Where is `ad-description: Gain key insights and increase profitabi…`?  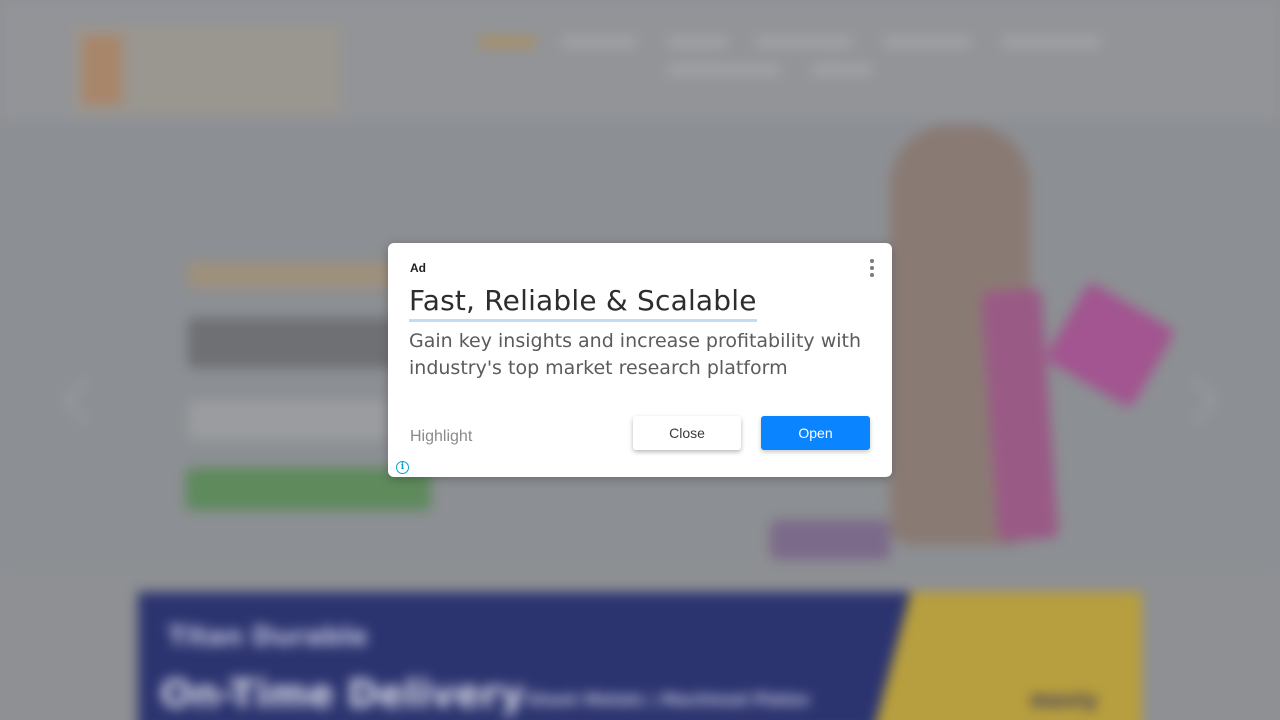 ad-description: Gain key insights and increase profitabi… is located at coordinates (635, 354).